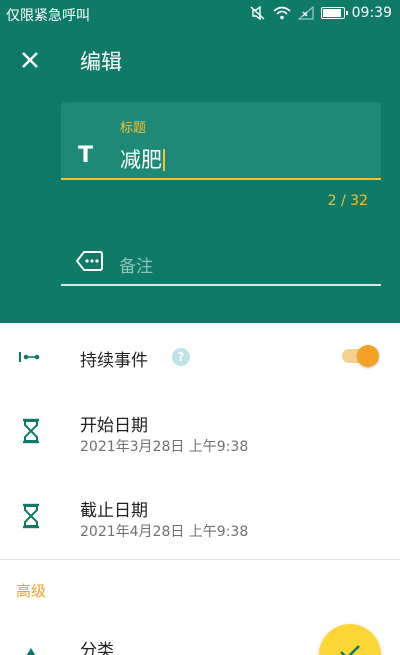 The width and height of the screenshot is (400, 655). I want to click on page-title: 编辑, so click(101, 62).